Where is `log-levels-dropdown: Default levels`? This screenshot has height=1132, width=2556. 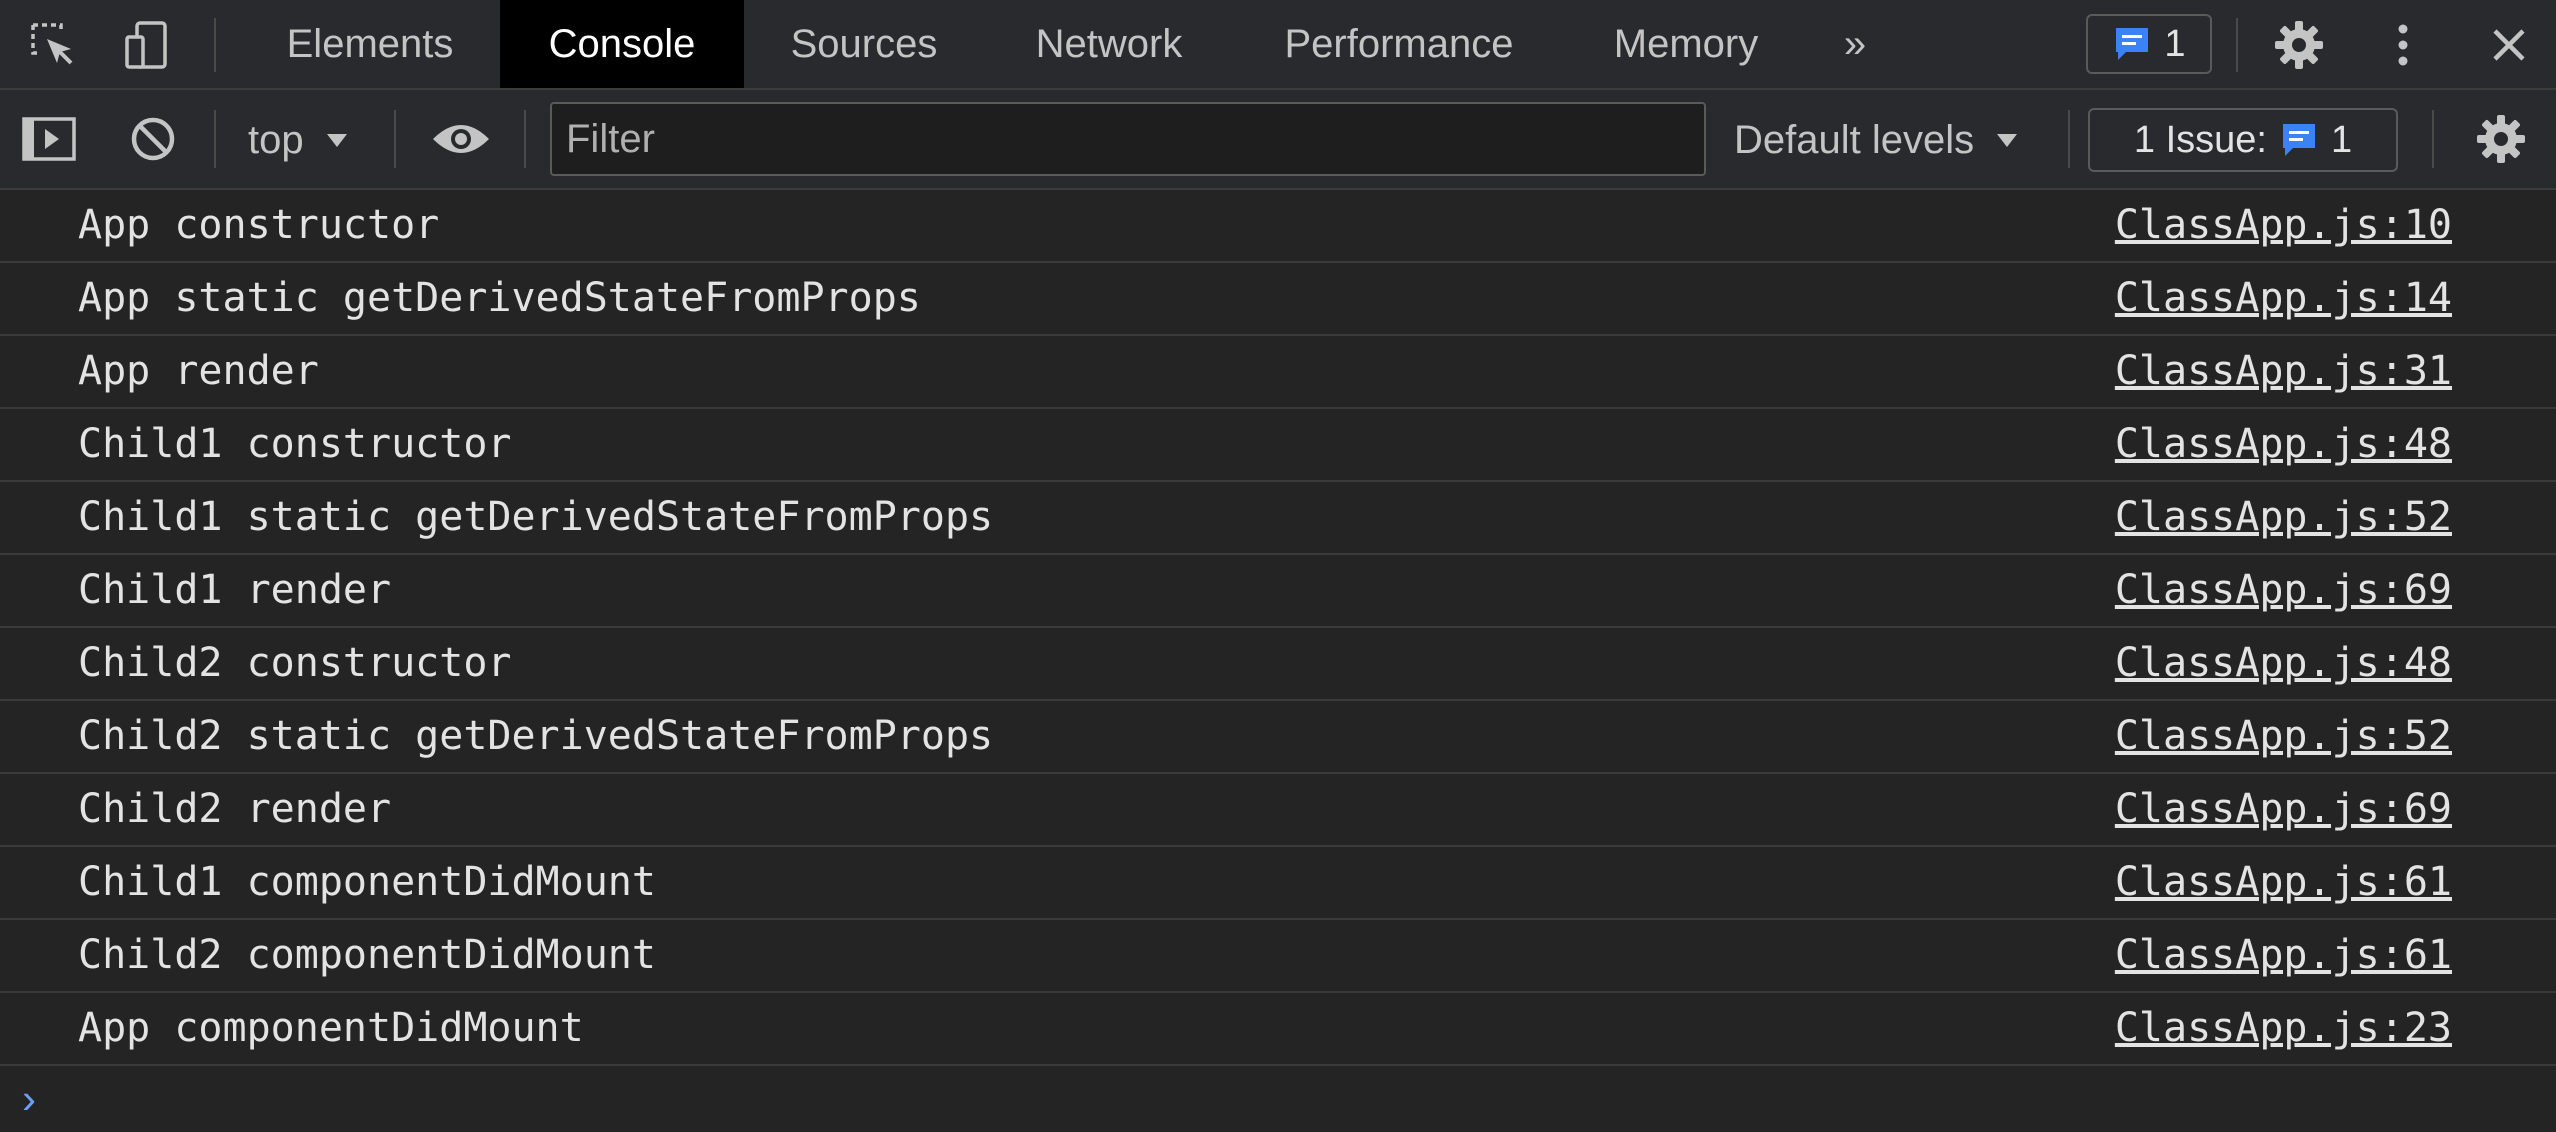
log-levels-dropdown: Default levels is located at coordinates (1876, 140).